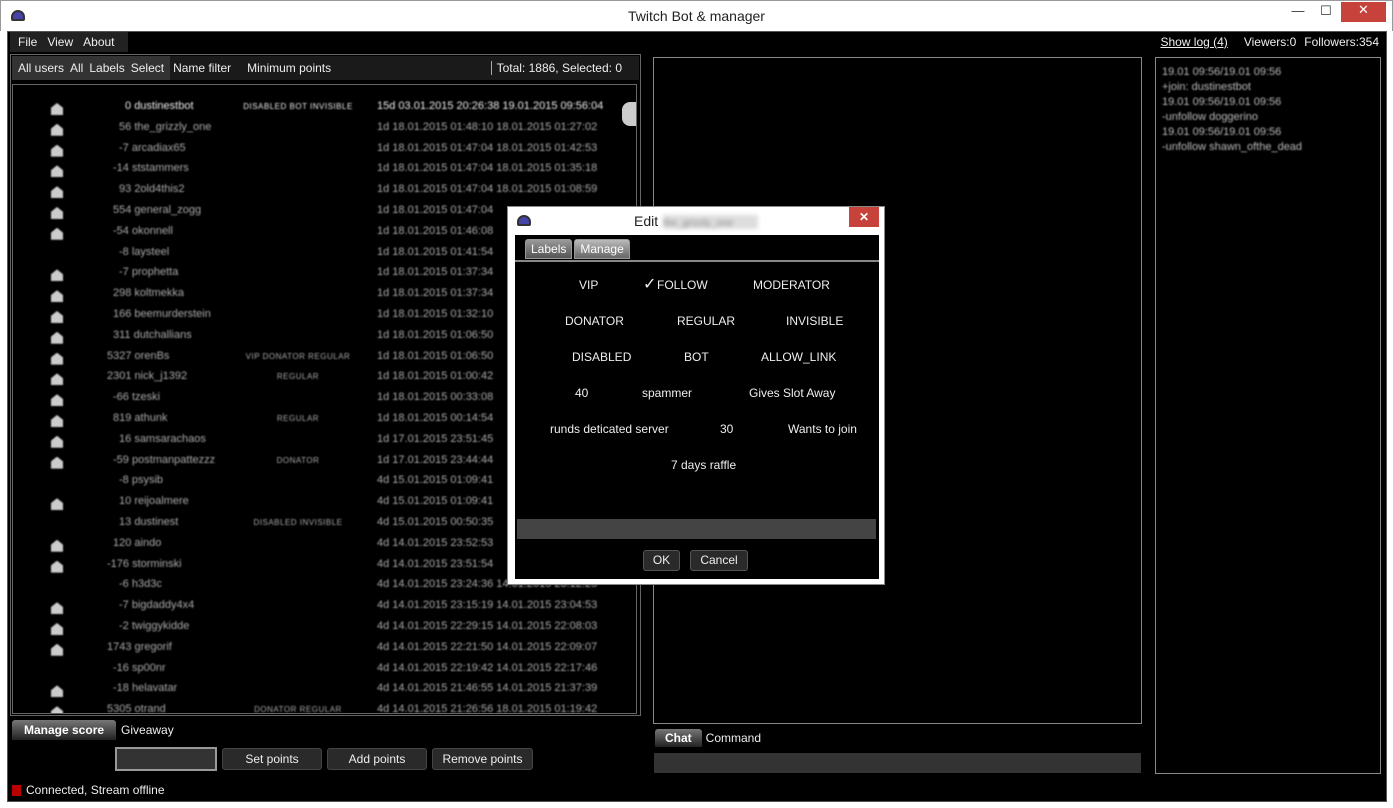 The height and width of the screenshot is (808, 1393). I want to click on chat-tabs: Chat Command, so click(710, 738).